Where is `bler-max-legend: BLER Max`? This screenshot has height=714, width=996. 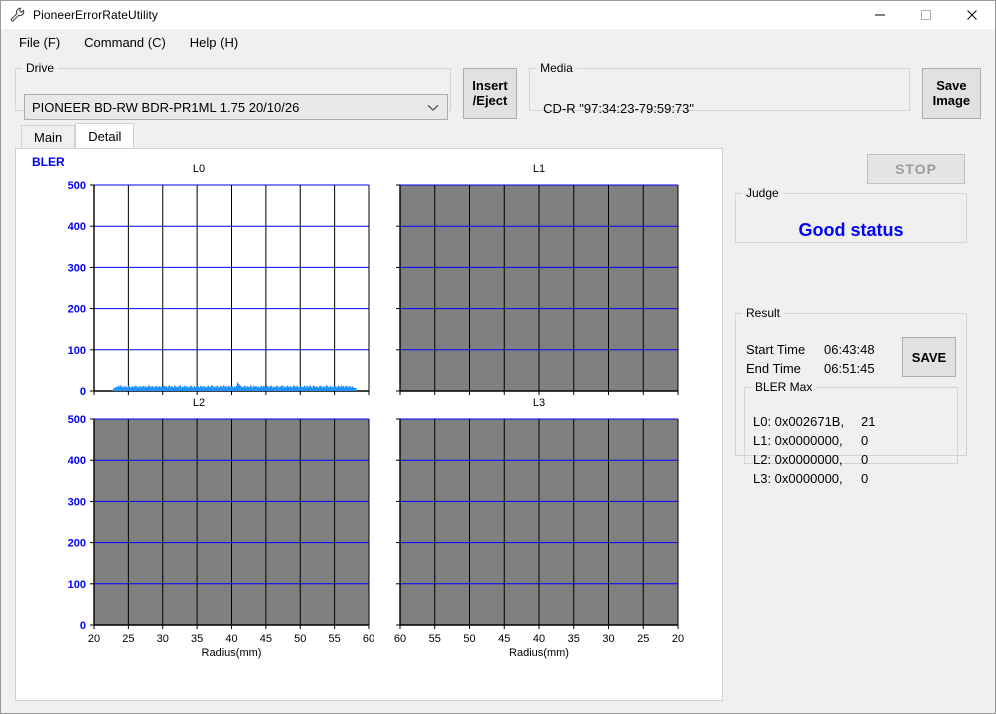 bler-max-legend: BLER Max is located at coordinates (784, 387).